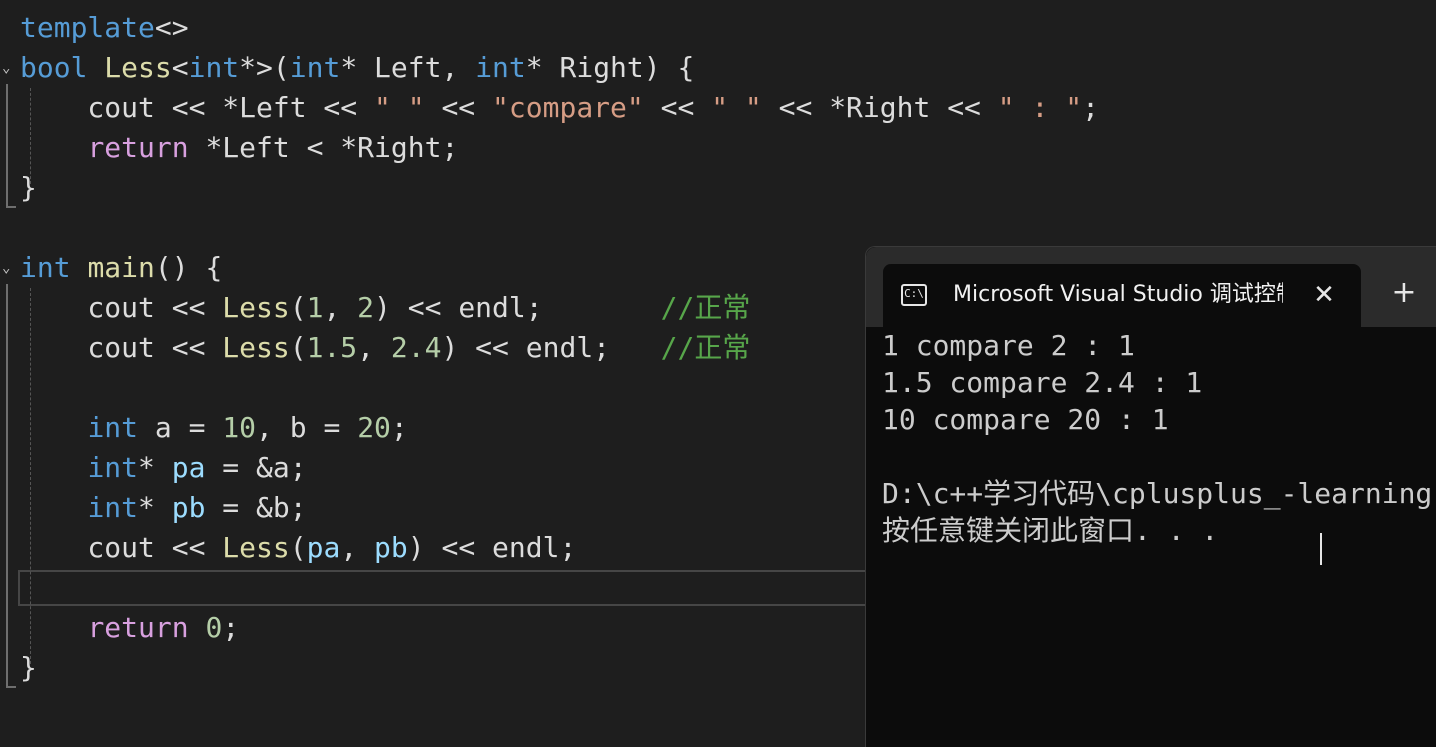  I want to click on code-line: template<>, so click(104, 28).